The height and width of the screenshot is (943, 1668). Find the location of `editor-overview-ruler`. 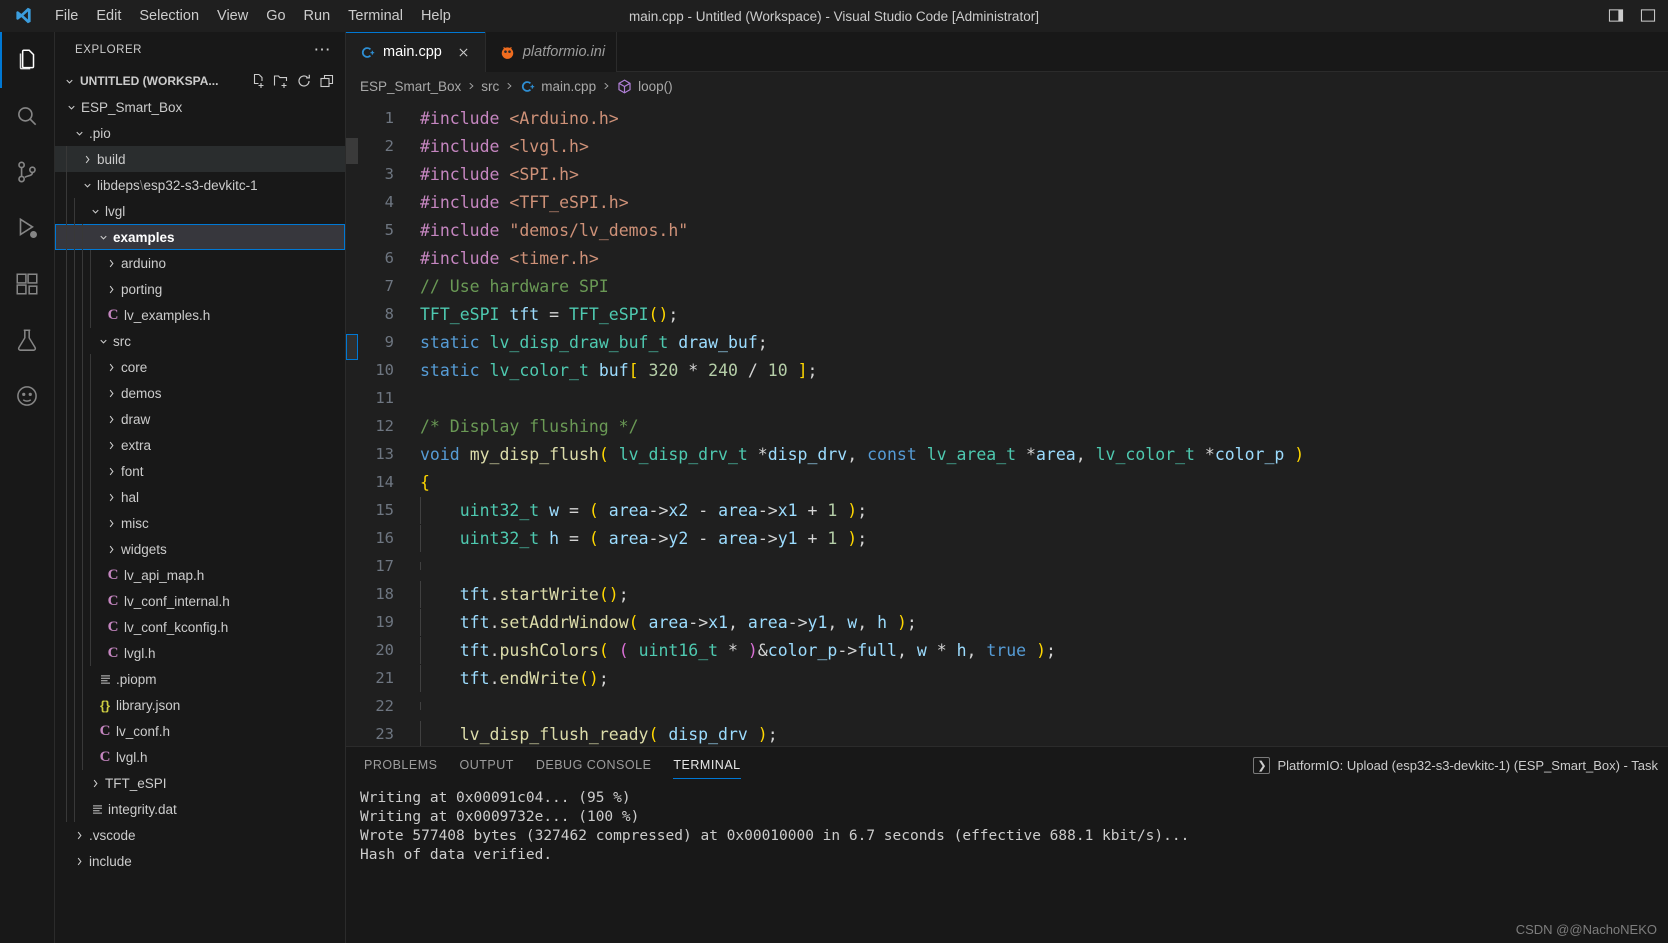

editor-overview-ruler is located at coordinates (352, 423).